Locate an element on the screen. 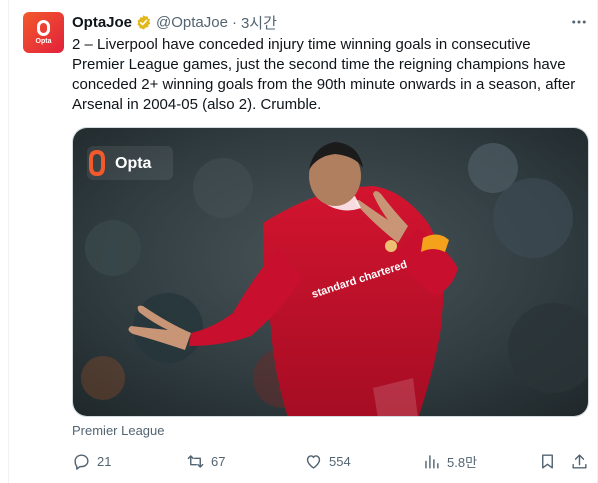 The height and width of the screenshot is (483, 598). view-count: 5.8만 is located at coordinates (462, 462).